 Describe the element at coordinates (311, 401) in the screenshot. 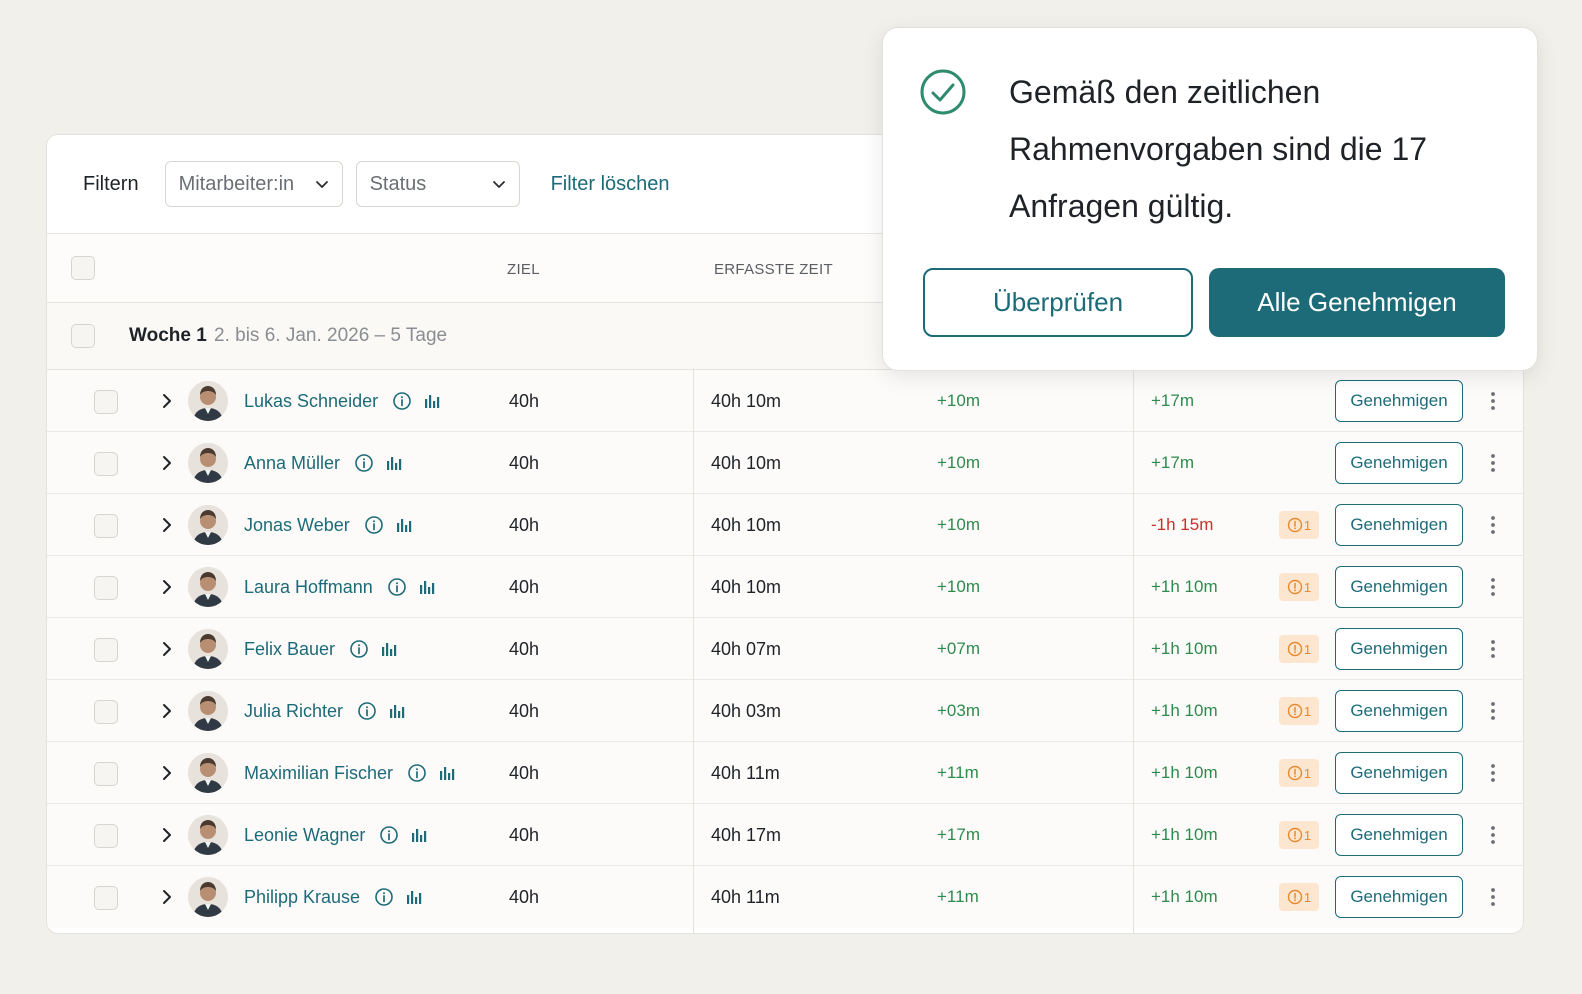

I see `employee-name: Lukas Schneider` at that location.